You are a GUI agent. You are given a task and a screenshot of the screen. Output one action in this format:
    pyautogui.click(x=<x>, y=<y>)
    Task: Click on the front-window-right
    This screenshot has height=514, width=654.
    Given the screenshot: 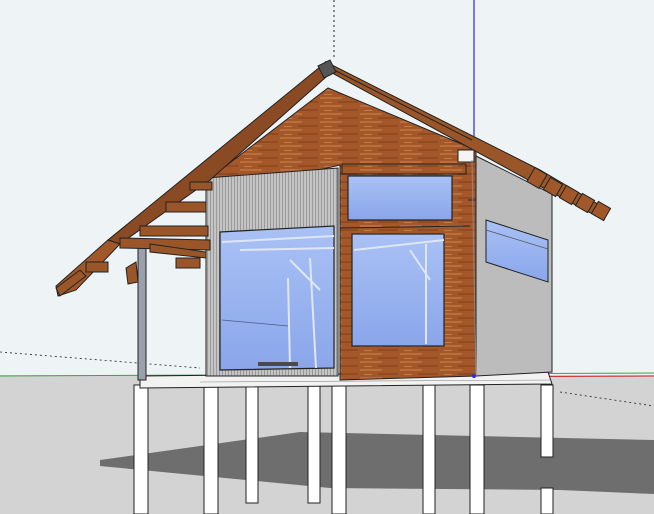 What is the action you would take?
    pyautogui.click(x=398, y=290)
    